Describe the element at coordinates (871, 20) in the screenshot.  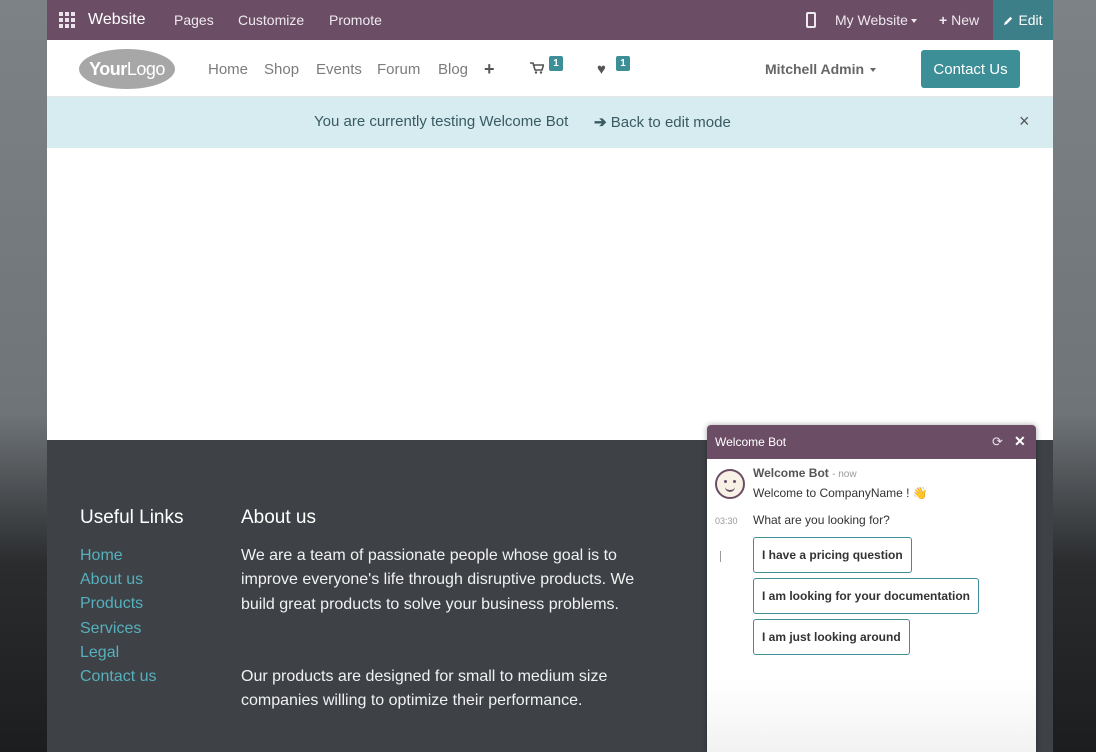
I see `website-selector-label: My Website` at that location.